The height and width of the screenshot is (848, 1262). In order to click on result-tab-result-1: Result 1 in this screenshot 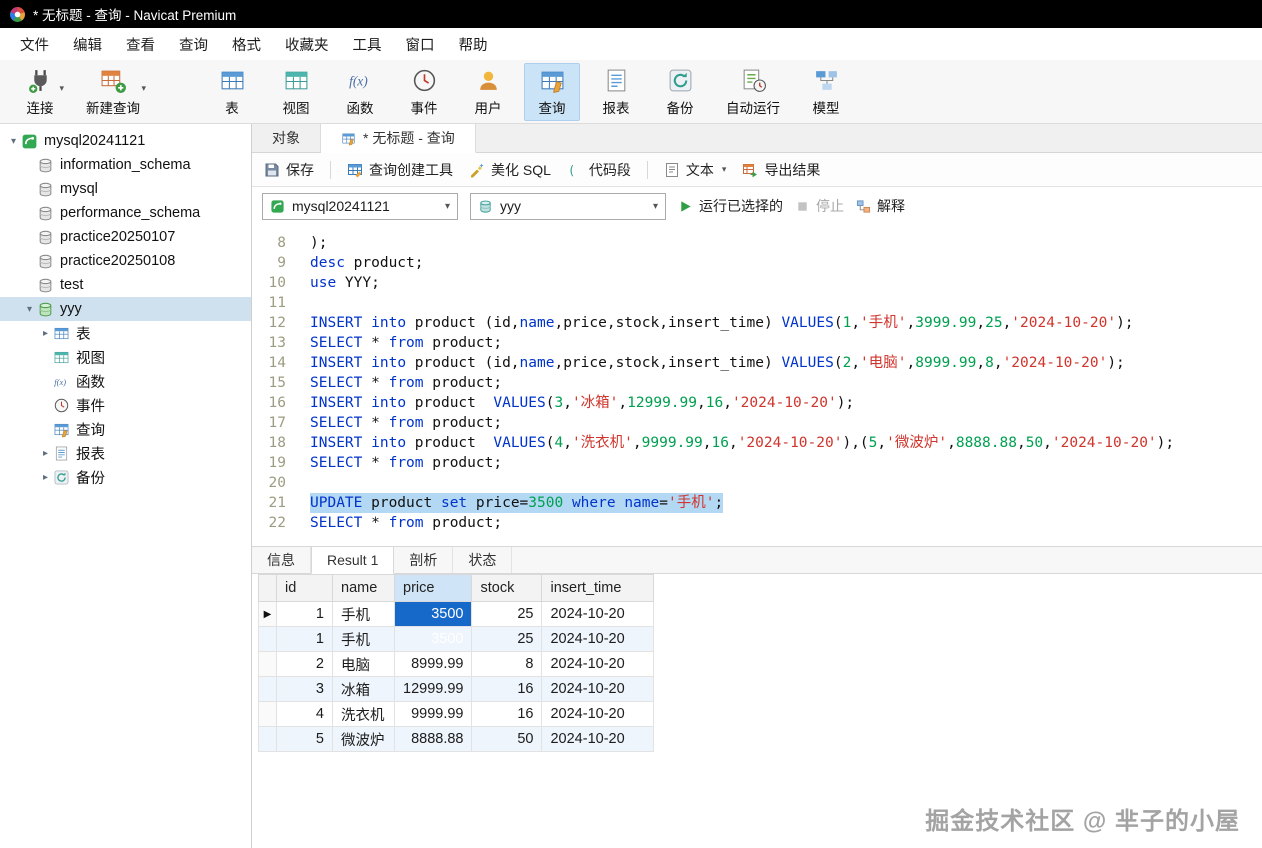, I will do `click(353, 560)`.